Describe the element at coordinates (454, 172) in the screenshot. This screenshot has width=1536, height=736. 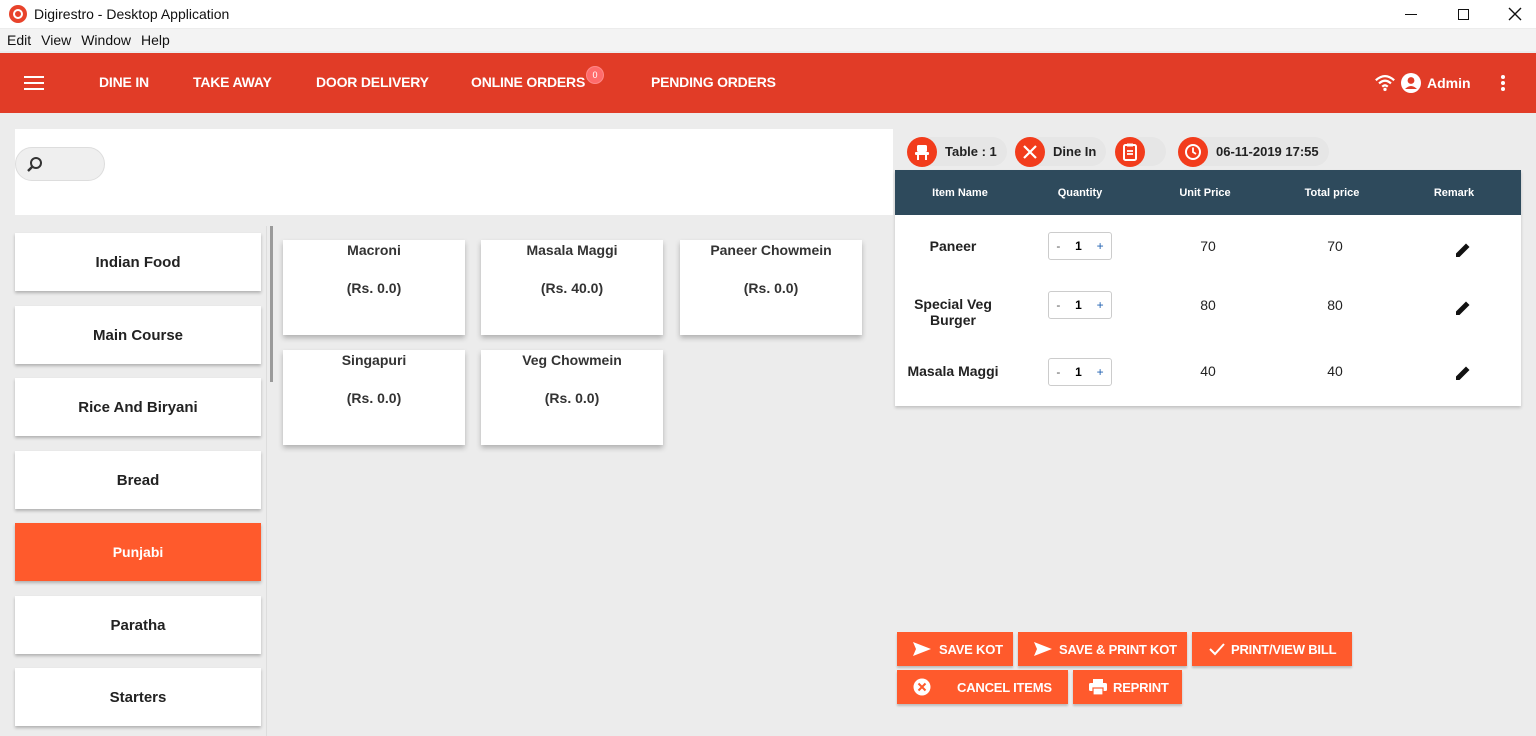
I see `search-panel` at that location.